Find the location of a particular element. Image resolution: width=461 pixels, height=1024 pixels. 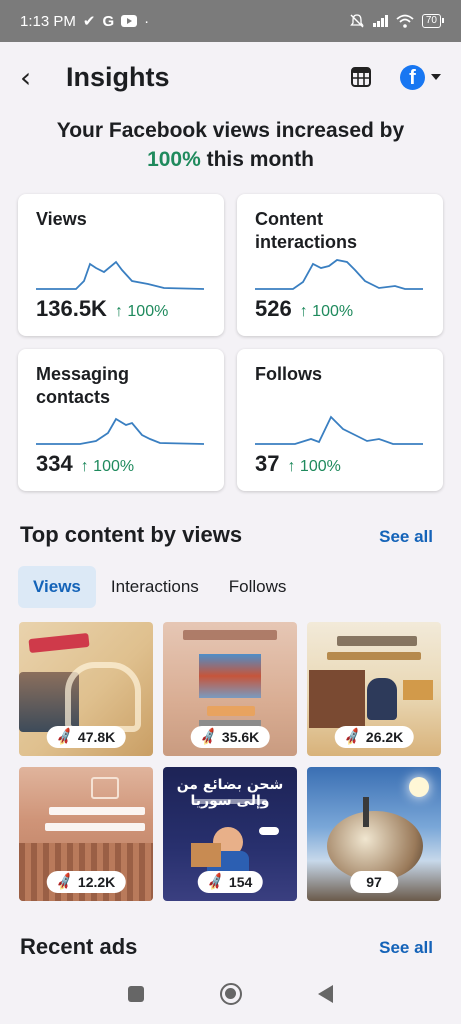

top-content-tabs: Views Interactions Follows is located at coordinates (159, 587).